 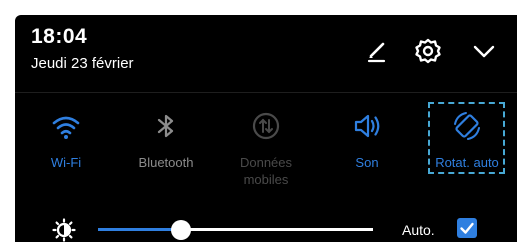 I want to click on auto-rotate-icon, so click(x=467, y=126).